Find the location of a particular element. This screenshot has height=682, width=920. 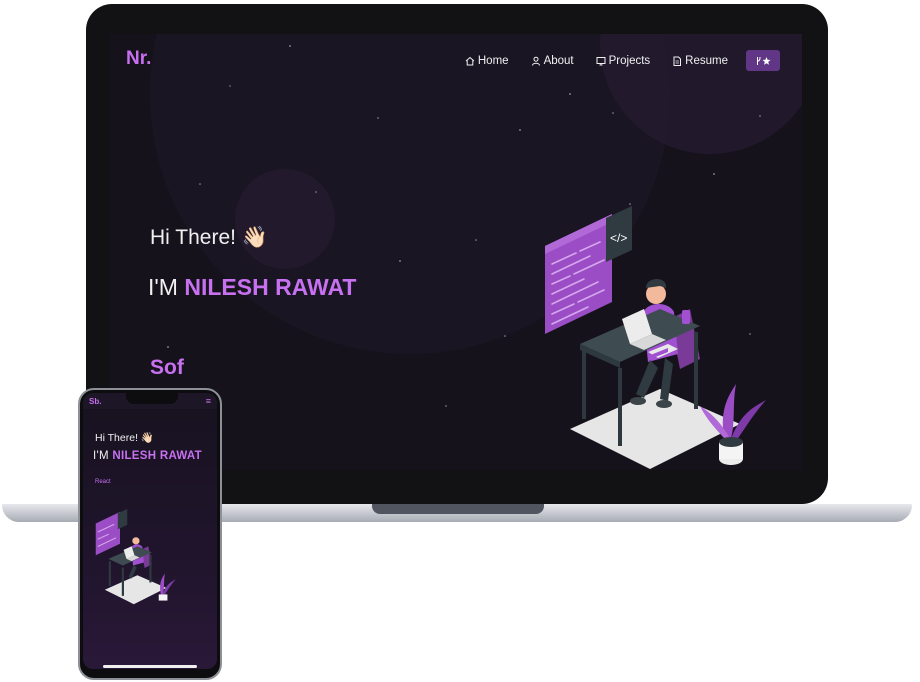

nav-home-label: Home is located at coordinates (493, 60).